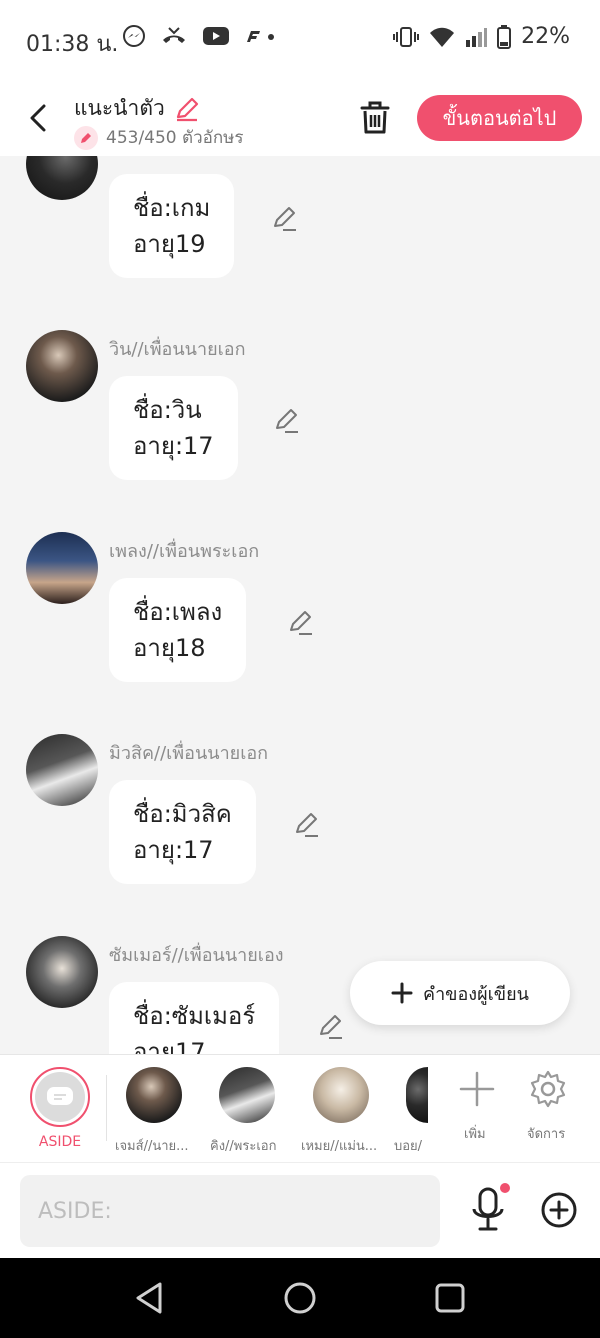 The image size is (600, 1338). I want to click on system-status: 22%, so click(481, 36).